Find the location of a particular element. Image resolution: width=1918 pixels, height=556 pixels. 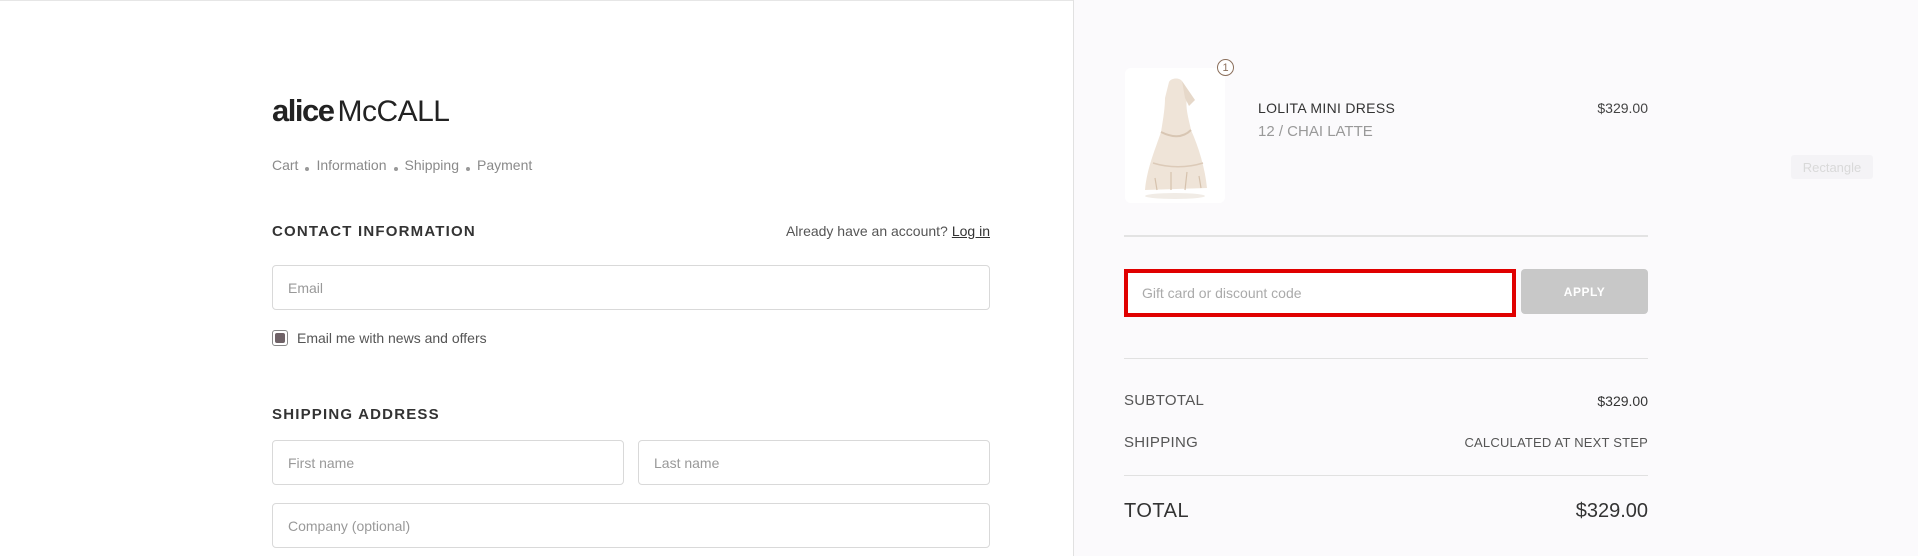

email-field is located at coordinates (631, 287).